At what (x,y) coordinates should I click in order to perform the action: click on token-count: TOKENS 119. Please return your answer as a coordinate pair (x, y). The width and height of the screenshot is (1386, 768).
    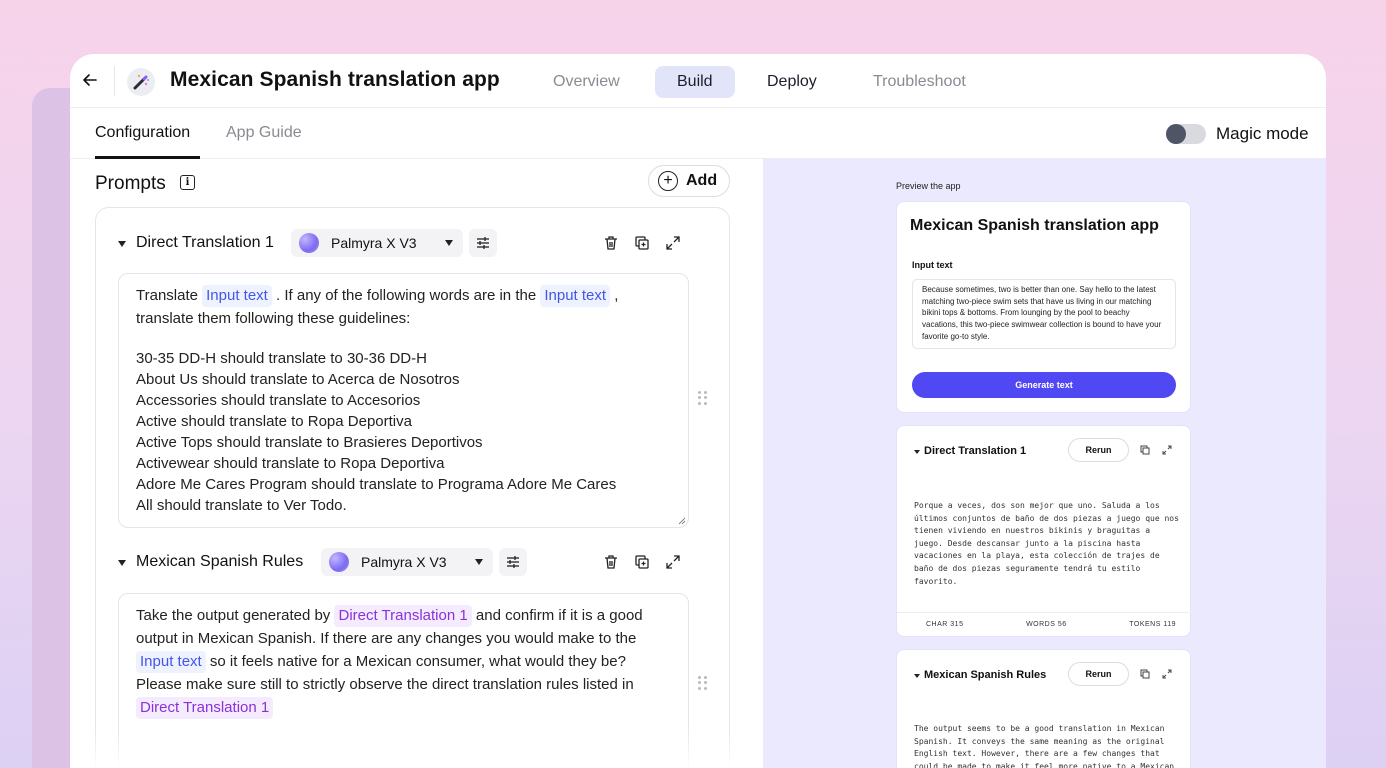
    Looking at the image, I should click on (1152, 624).